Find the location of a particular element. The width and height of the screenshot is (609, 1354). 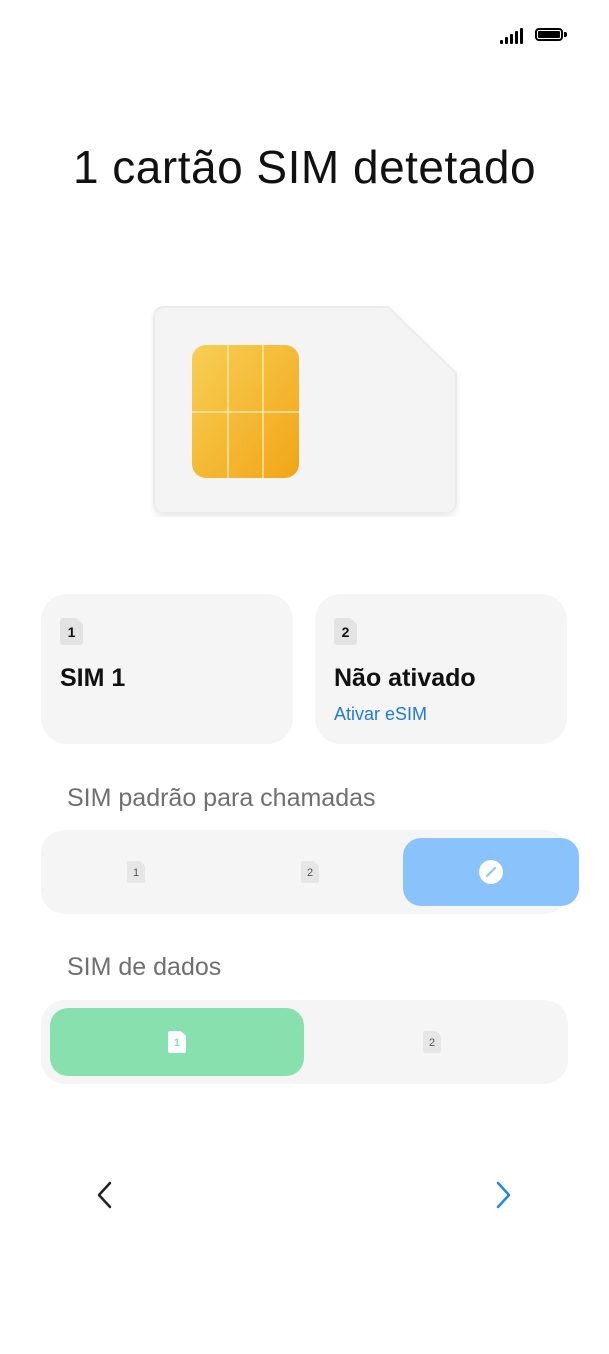

calls-sim-label: SIM padrão para chamadas is located at coordinates (221, 798).